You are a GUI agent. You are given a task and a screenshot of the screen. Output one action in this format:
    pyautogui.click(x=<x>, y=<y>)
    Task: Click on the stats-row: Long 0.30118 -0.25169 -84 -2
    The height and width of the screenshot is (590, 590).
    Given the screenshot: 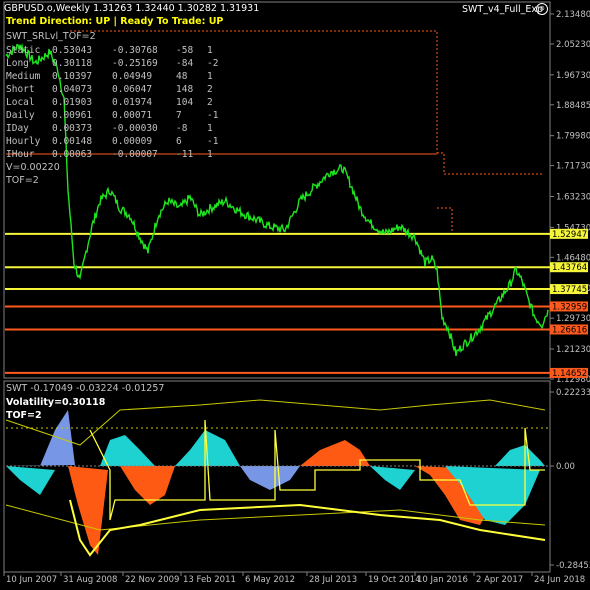 What is the action you would take?
    pyautogui.click(x=116, y=63)
    